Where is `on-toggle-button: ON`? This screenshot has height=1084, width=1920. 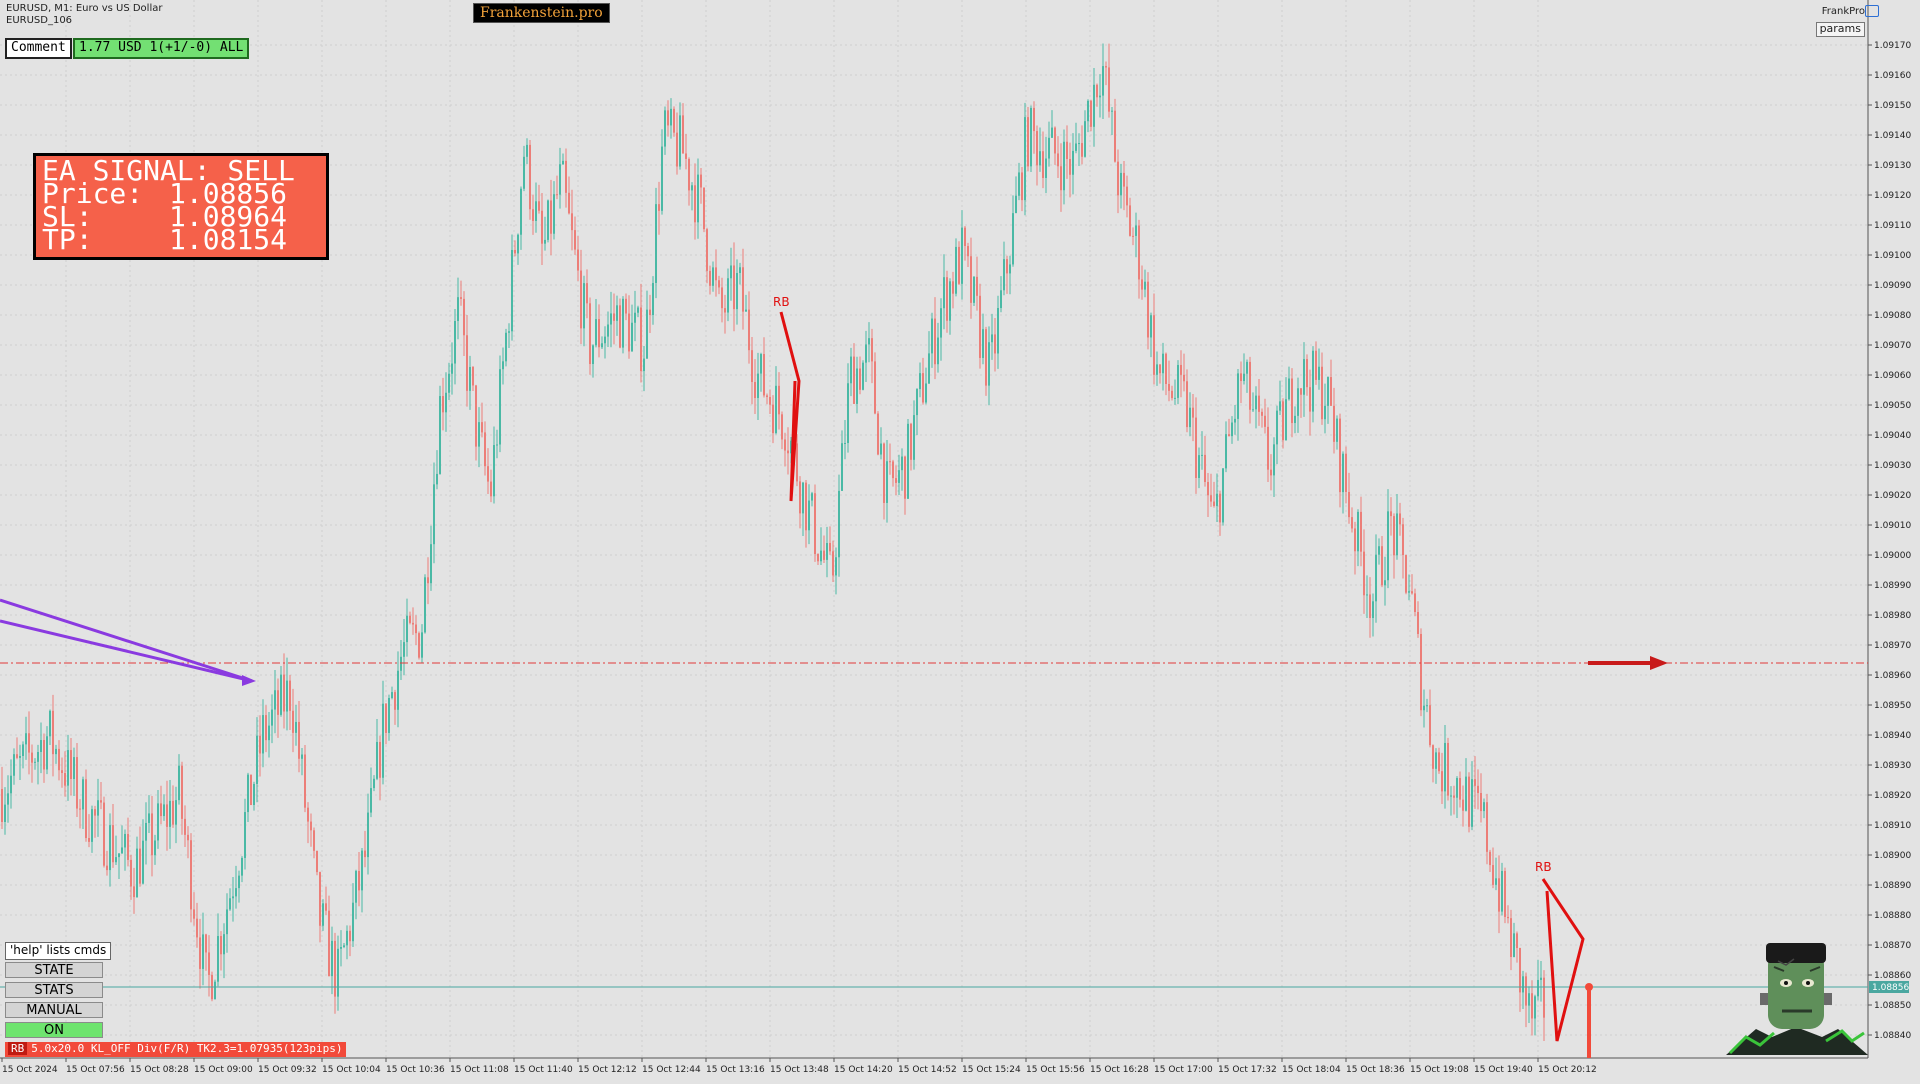 on-toggle-button: ON is located at coordinates (54, 1030).